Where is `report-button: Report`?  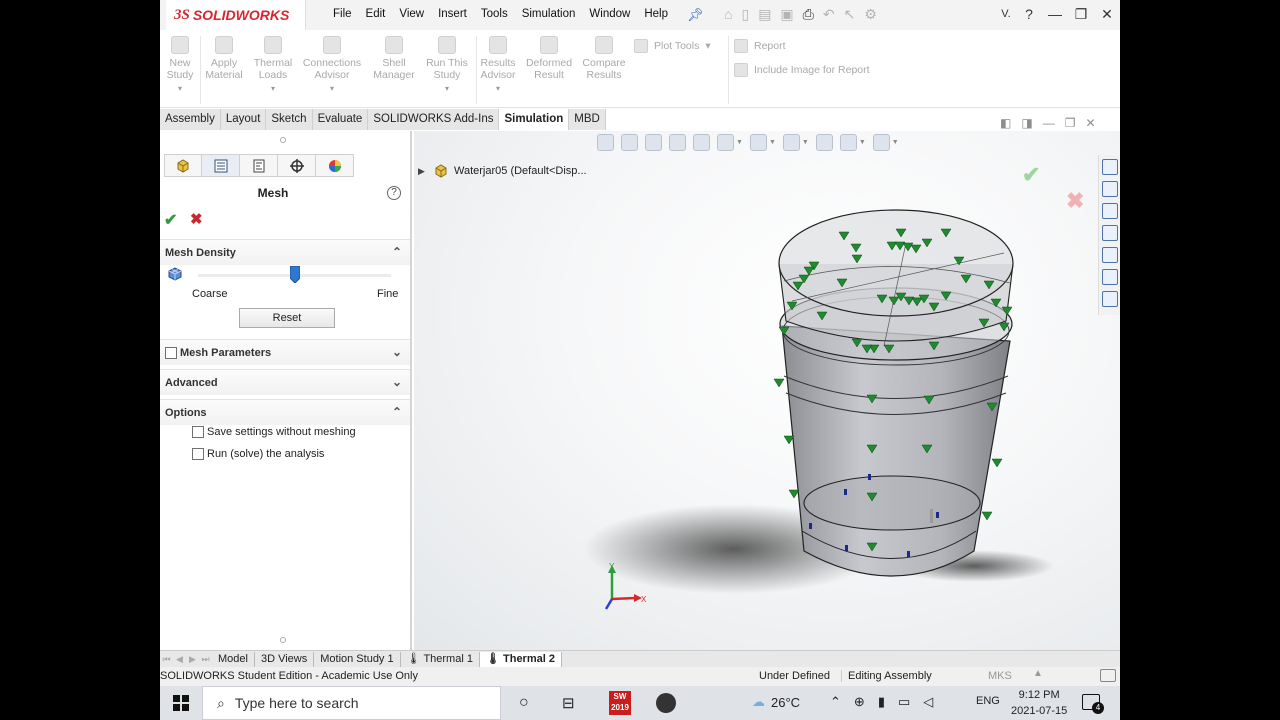
report-button: Report is located at coordinates (760, 46).